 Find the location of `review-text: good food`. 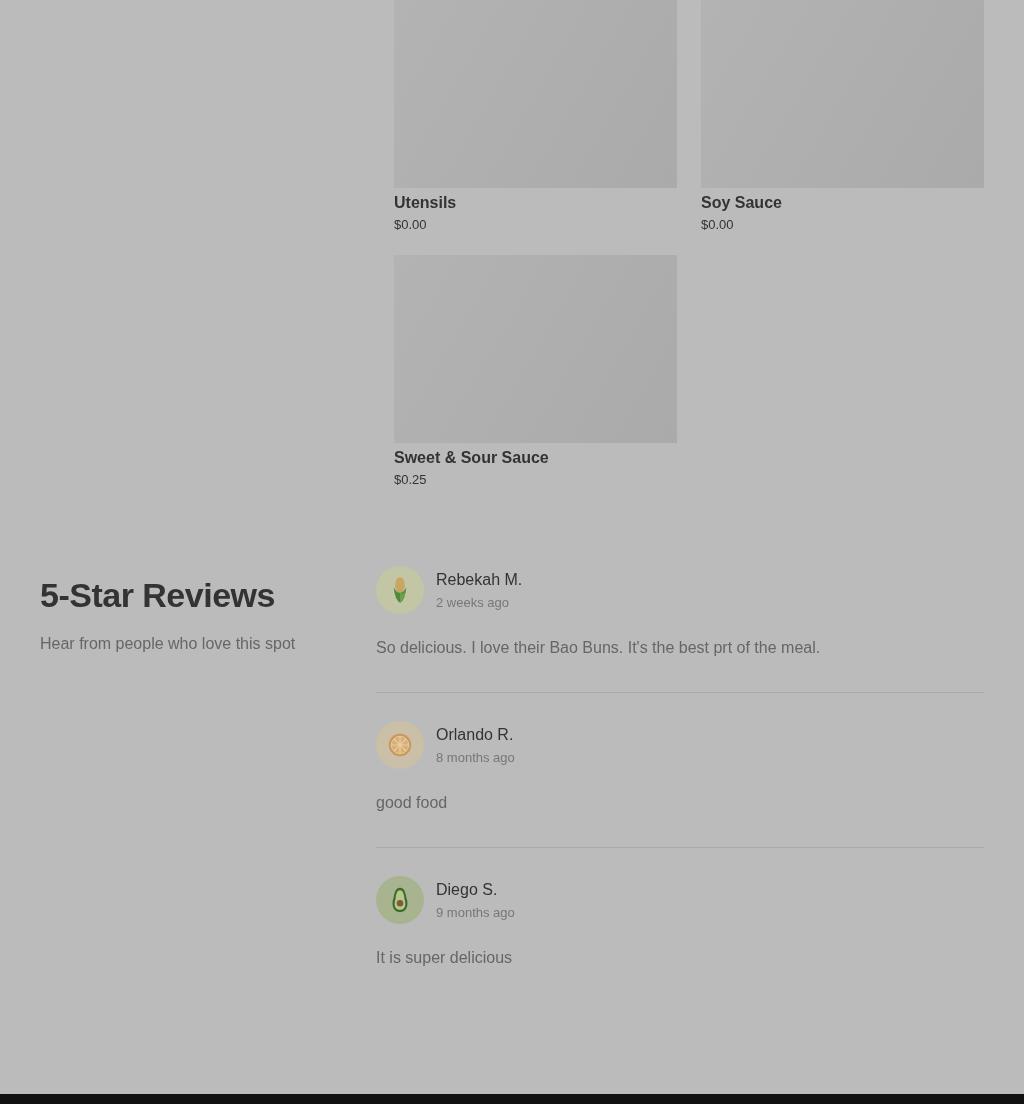

review-text: good food is located at coordinates (412, 803).